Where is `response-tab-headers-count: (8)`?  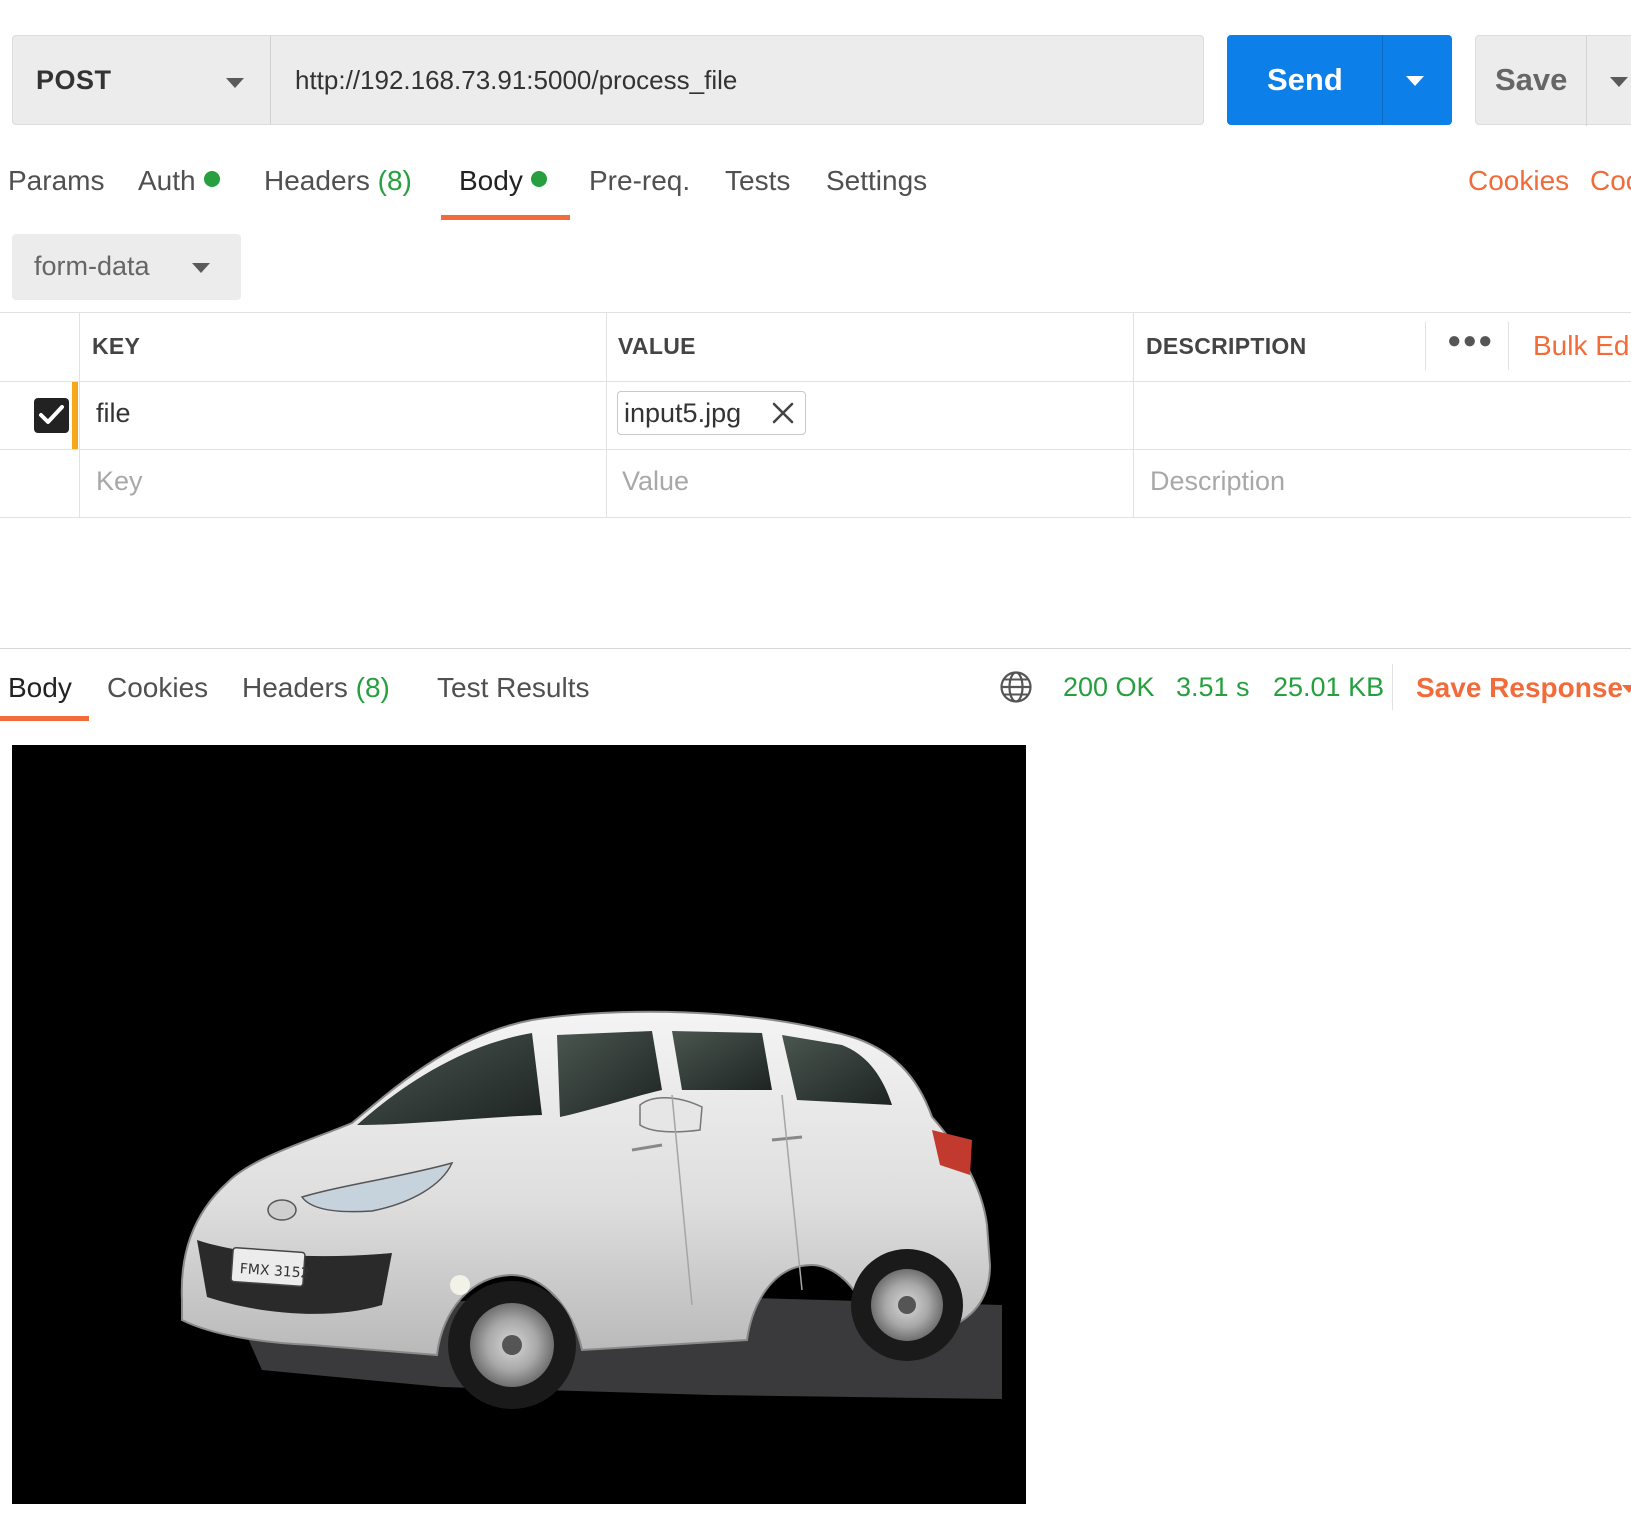 response-tab-headers-count: (8) is located at coordinates (372, 687).